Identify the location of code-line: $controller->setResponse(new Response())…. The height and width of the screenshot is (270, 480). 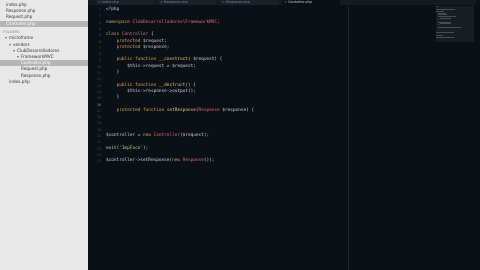
(160, 161).